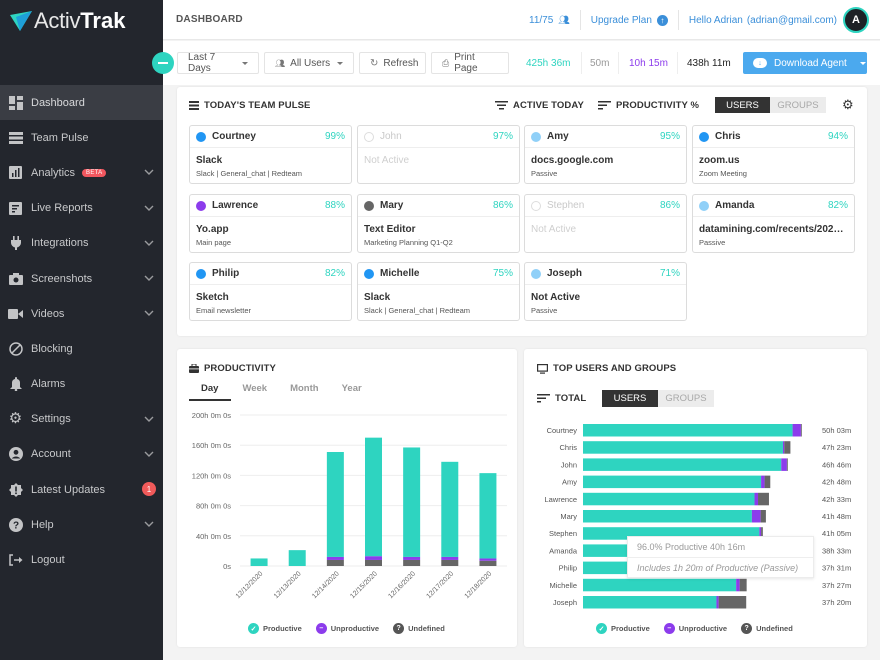 This screenshot has height=660, width=880. I want to click on print-page-button: ⎙ Print Page, so click(470, 63).